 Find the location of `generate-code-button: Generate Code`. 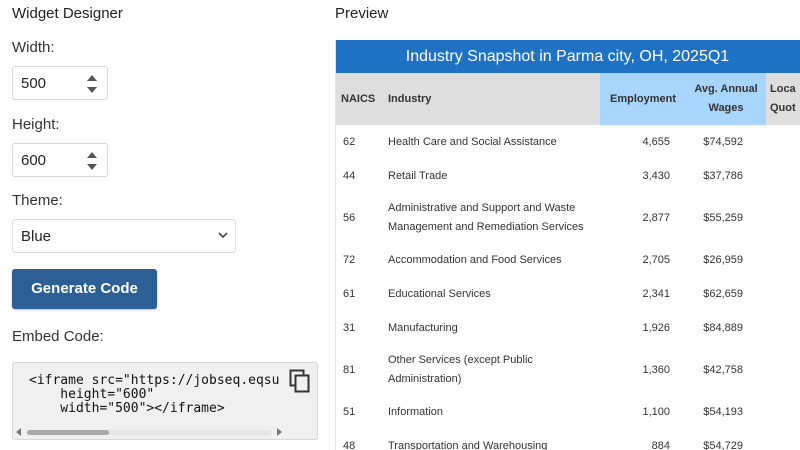

generate-code-button: Generate Code is located at coordinates (84, 289).